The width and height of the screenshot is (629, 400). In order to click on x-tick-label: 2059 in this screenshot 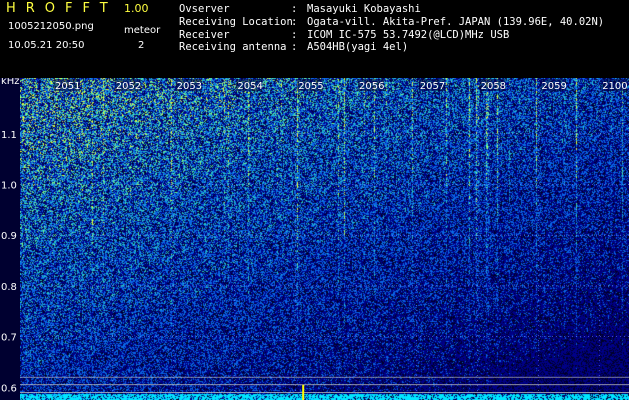, I will do `click(553, 86)`.